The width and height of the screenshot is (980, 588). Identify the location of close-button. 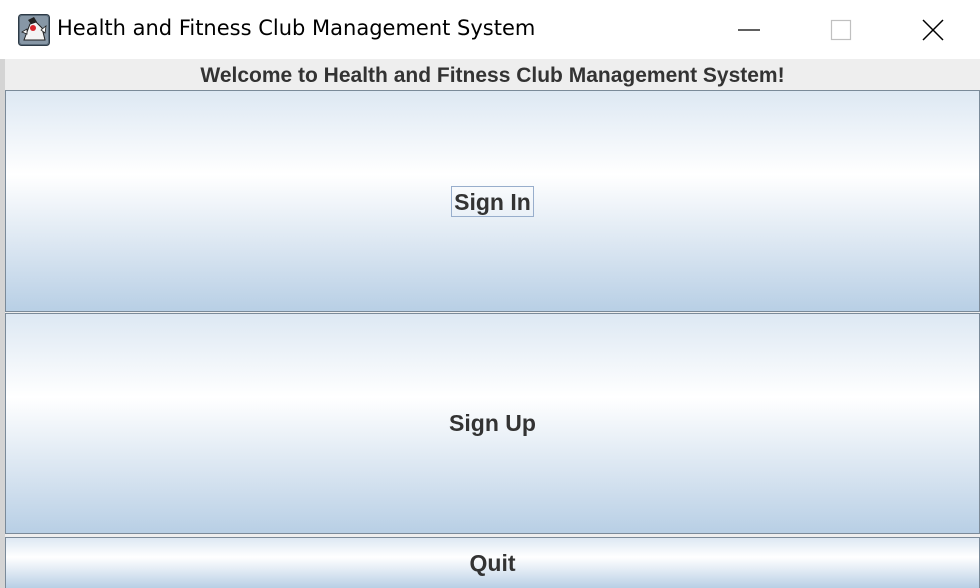
(933, 29).